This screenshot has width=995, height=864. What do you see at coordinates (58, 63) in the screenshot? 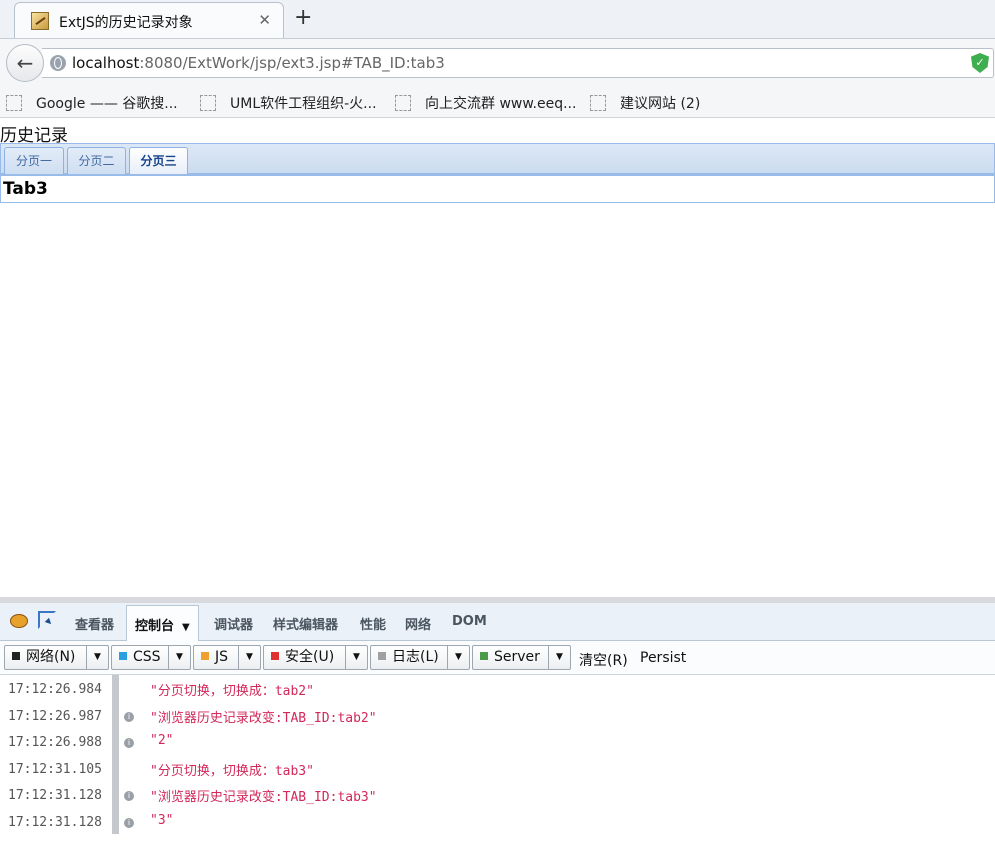
I see `globe-icon` at bounding box center [58, 63].